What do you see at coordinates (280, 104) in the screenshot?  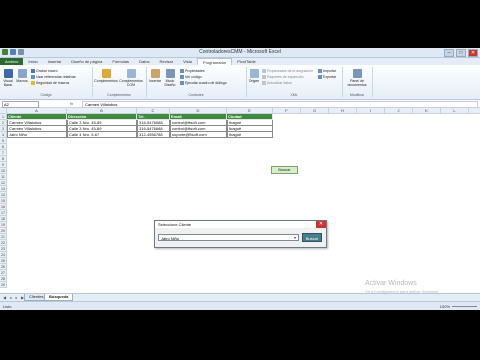 I see `formula-input: Carmen Villalobos` at bounding box center [280, 104].